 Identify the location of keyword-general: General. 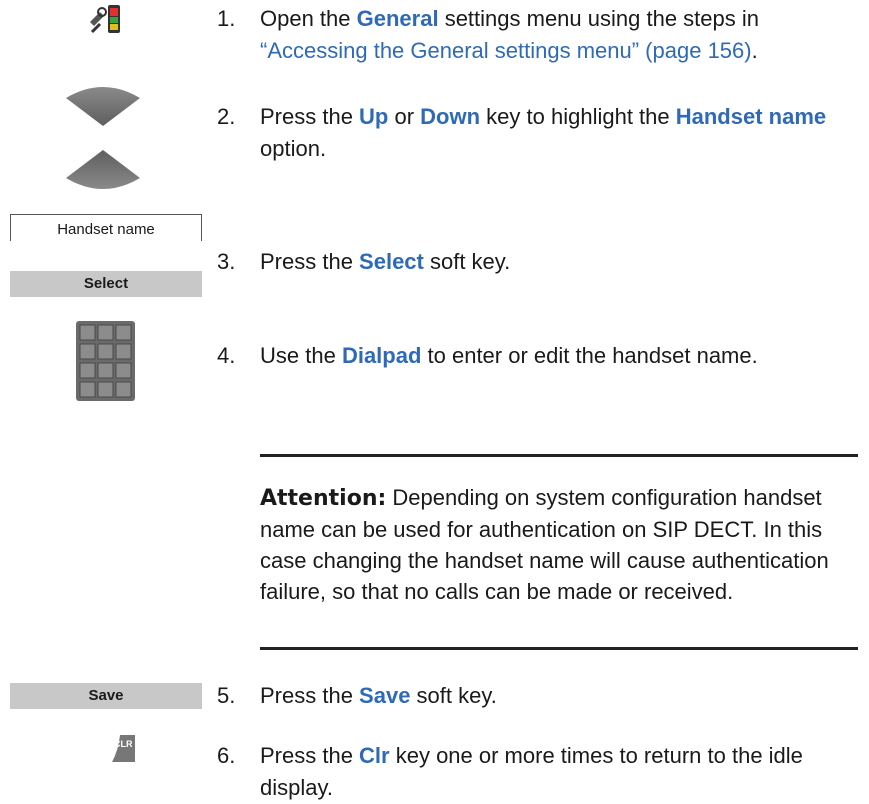
(397, 18).